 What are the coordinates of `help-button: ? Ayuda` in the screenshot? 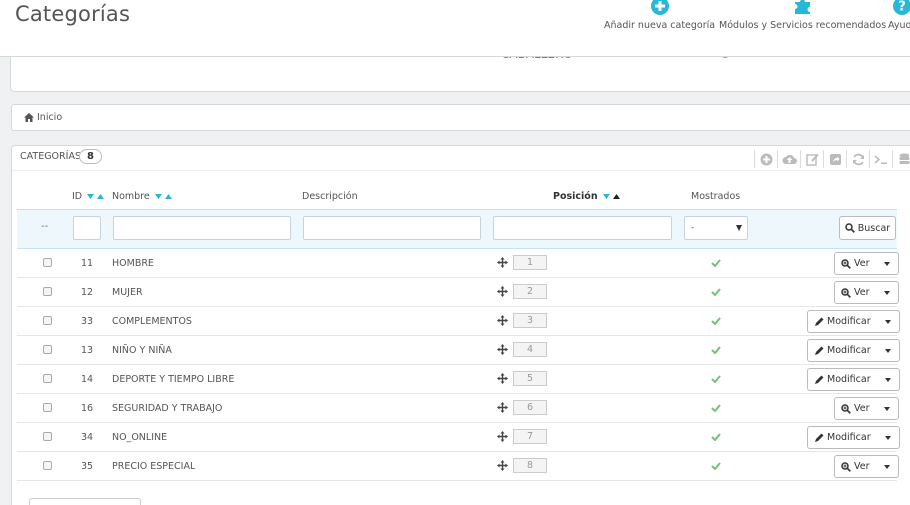 It's located at (899, 15).